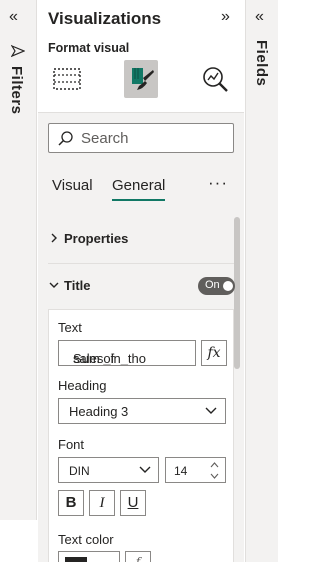  I want to click on search-icon, so click(65, 138).